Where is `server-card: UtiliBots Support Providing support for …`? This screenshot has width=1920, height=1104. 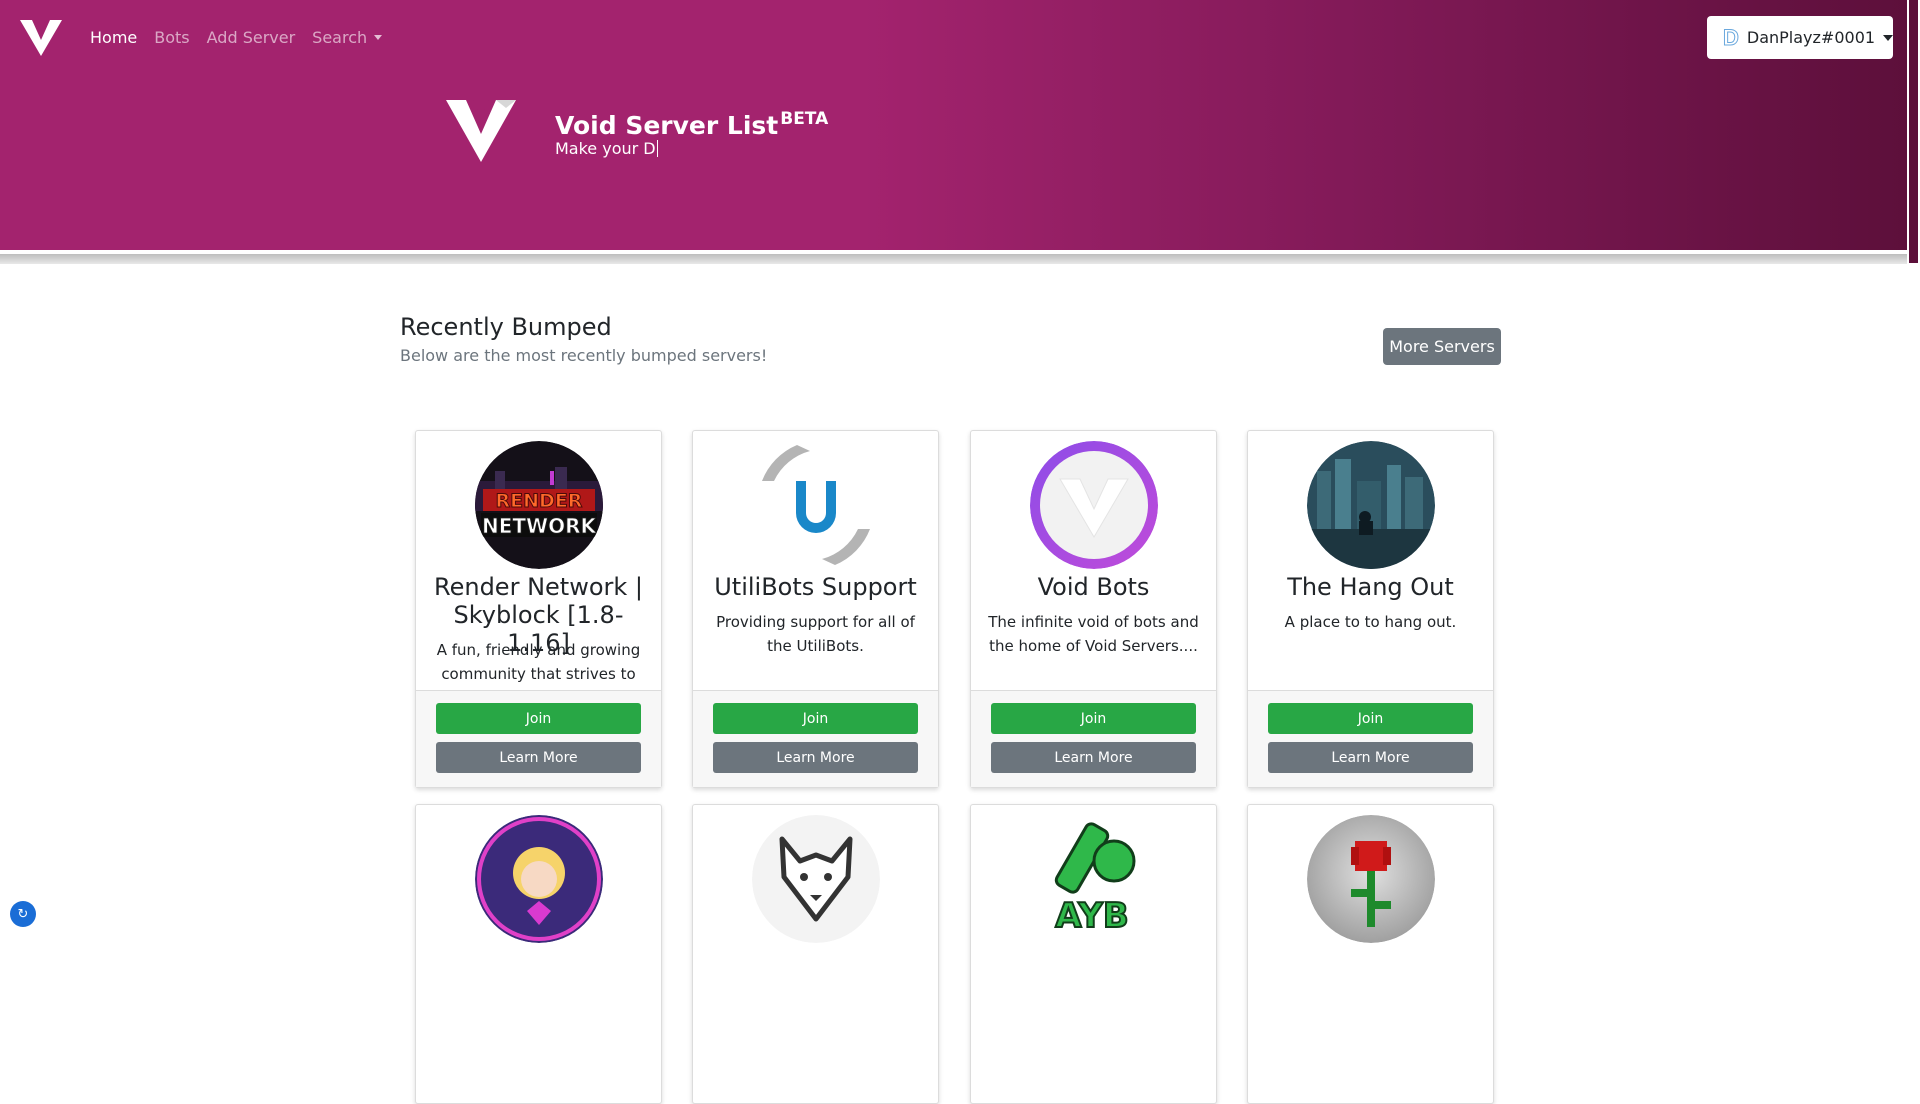 server-card: UtiliBots Support Providing support for … is located at coordinates (815, 609).